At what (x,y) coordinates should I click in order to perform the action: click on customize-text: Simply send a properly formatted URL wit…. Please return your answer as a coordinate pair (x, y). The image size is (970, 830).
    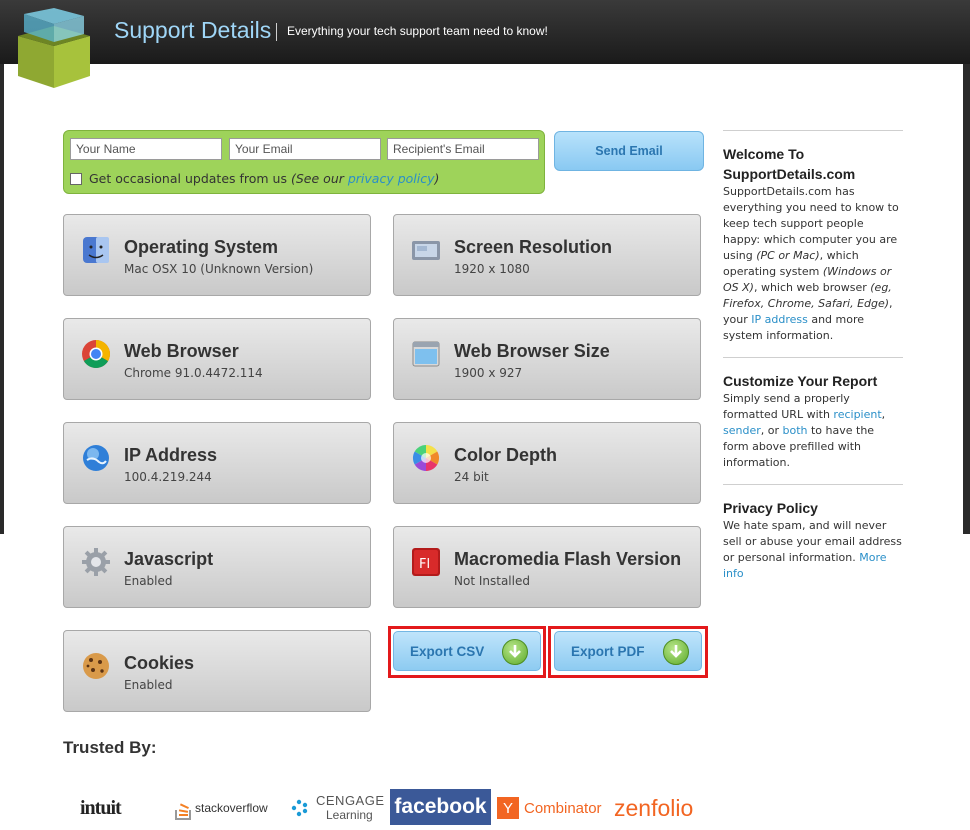
    Looking at the image, I should click on (813, 431).